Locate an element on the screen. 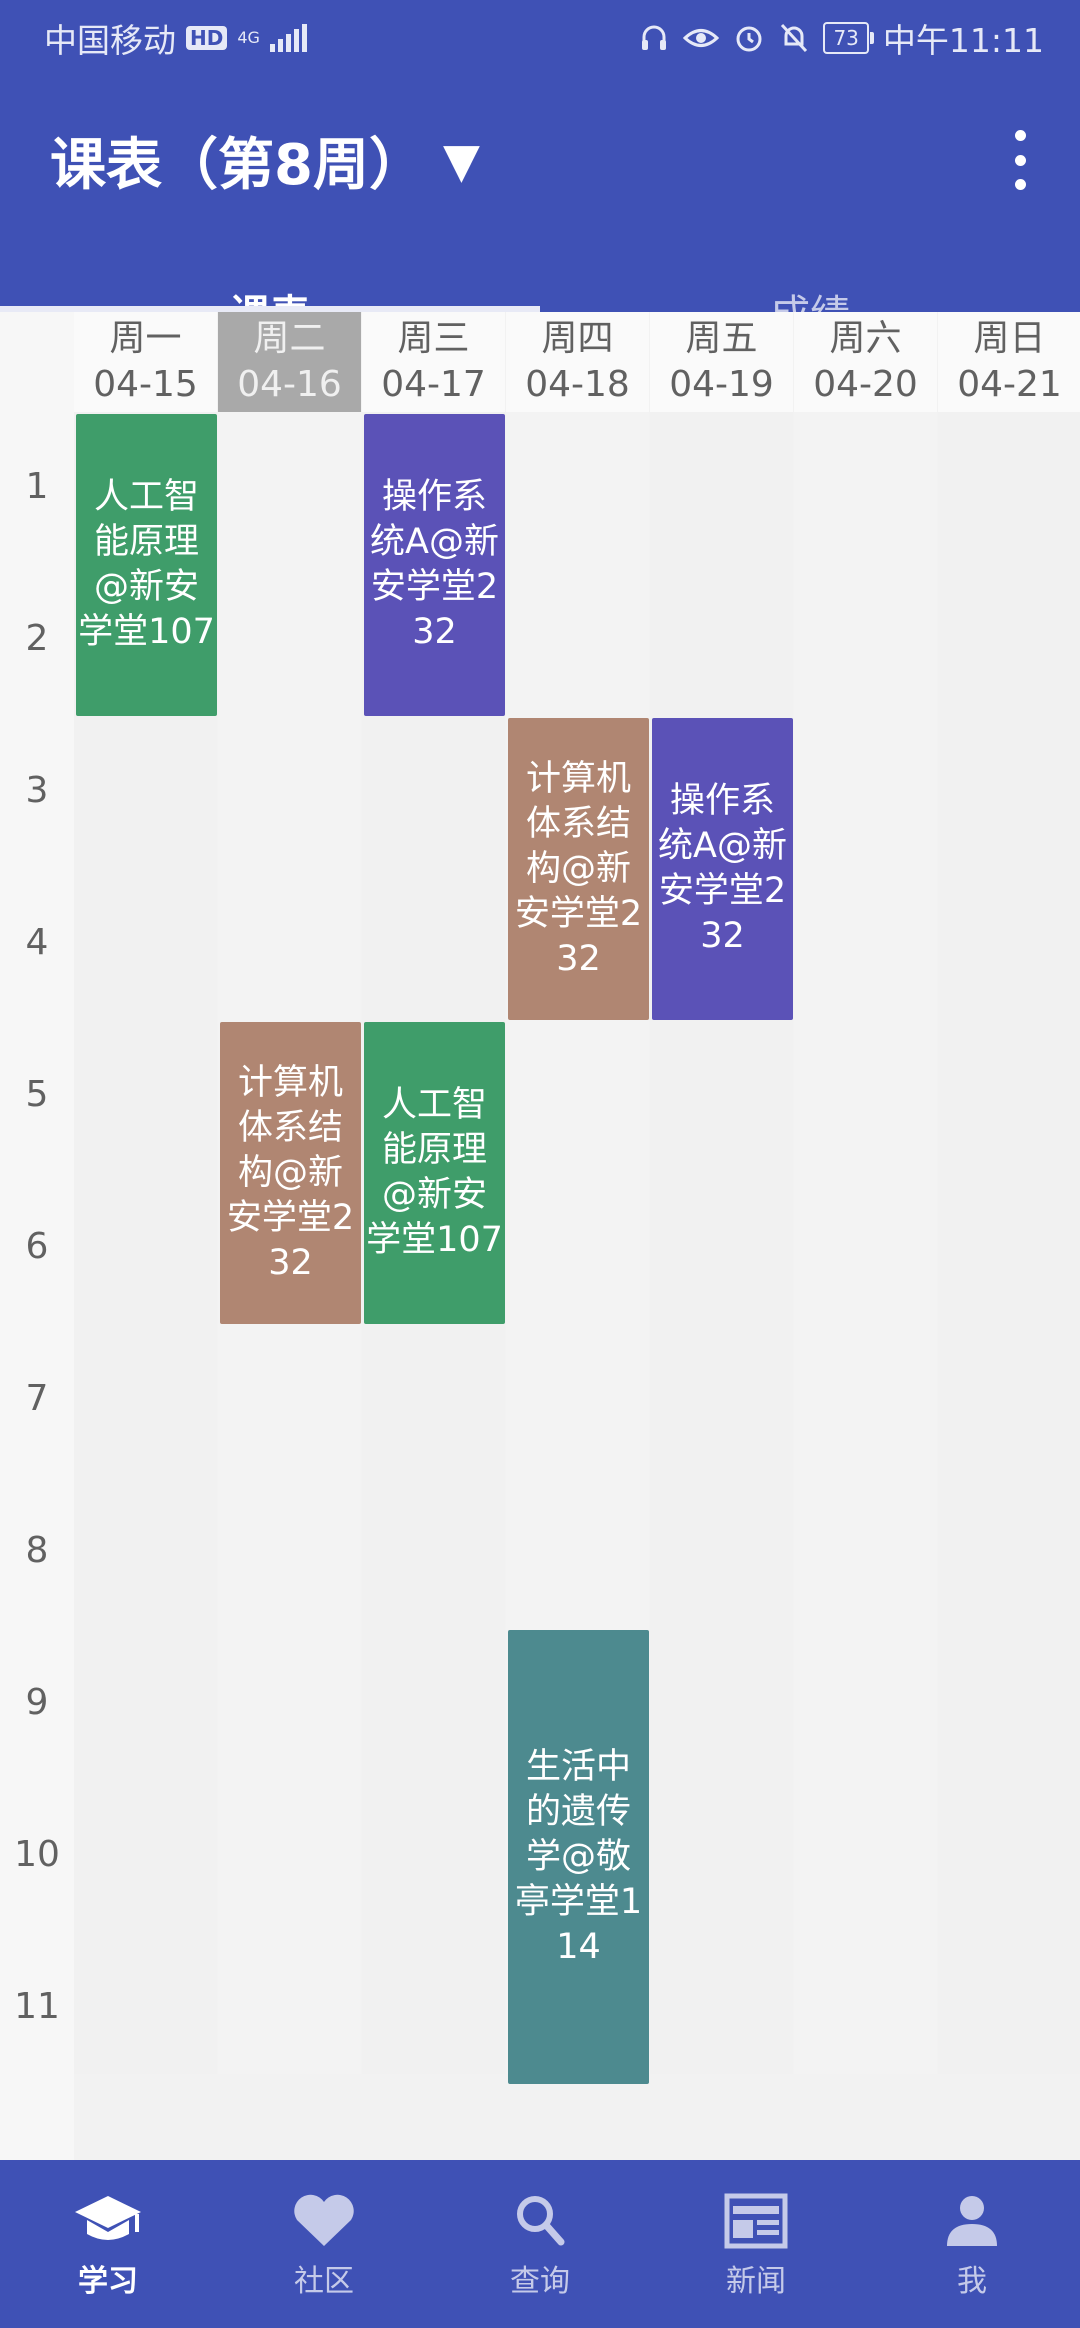 The width and height of the screenshot is (1080, 2328). period-number: 9 is located at coordinates (37, 1702).